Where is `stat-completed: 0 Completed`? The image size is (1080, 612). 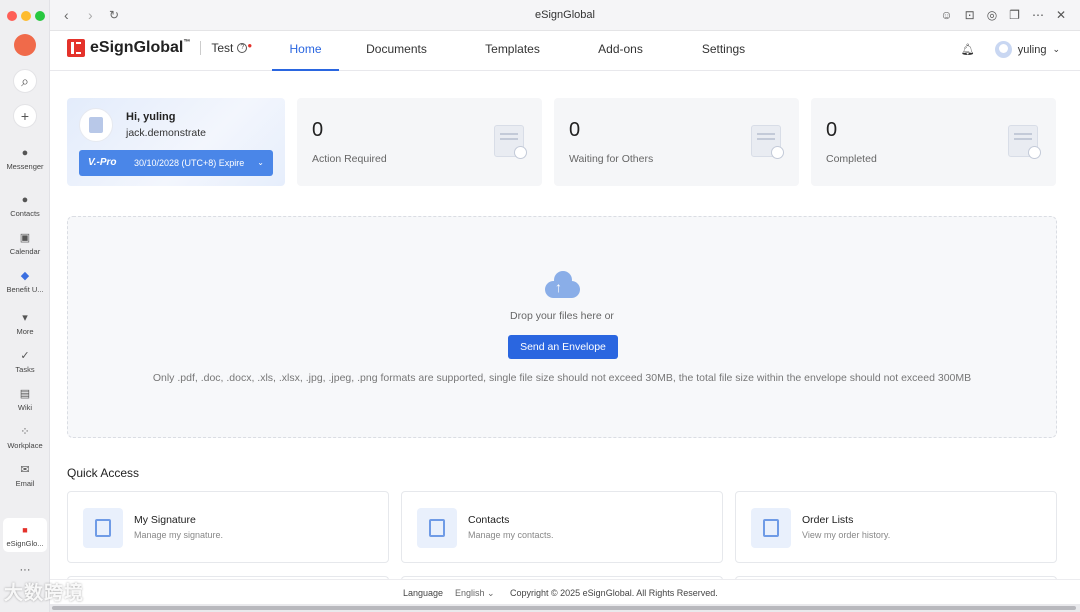 stat-completed: 0 Completed is located at coordinates (933, 142).